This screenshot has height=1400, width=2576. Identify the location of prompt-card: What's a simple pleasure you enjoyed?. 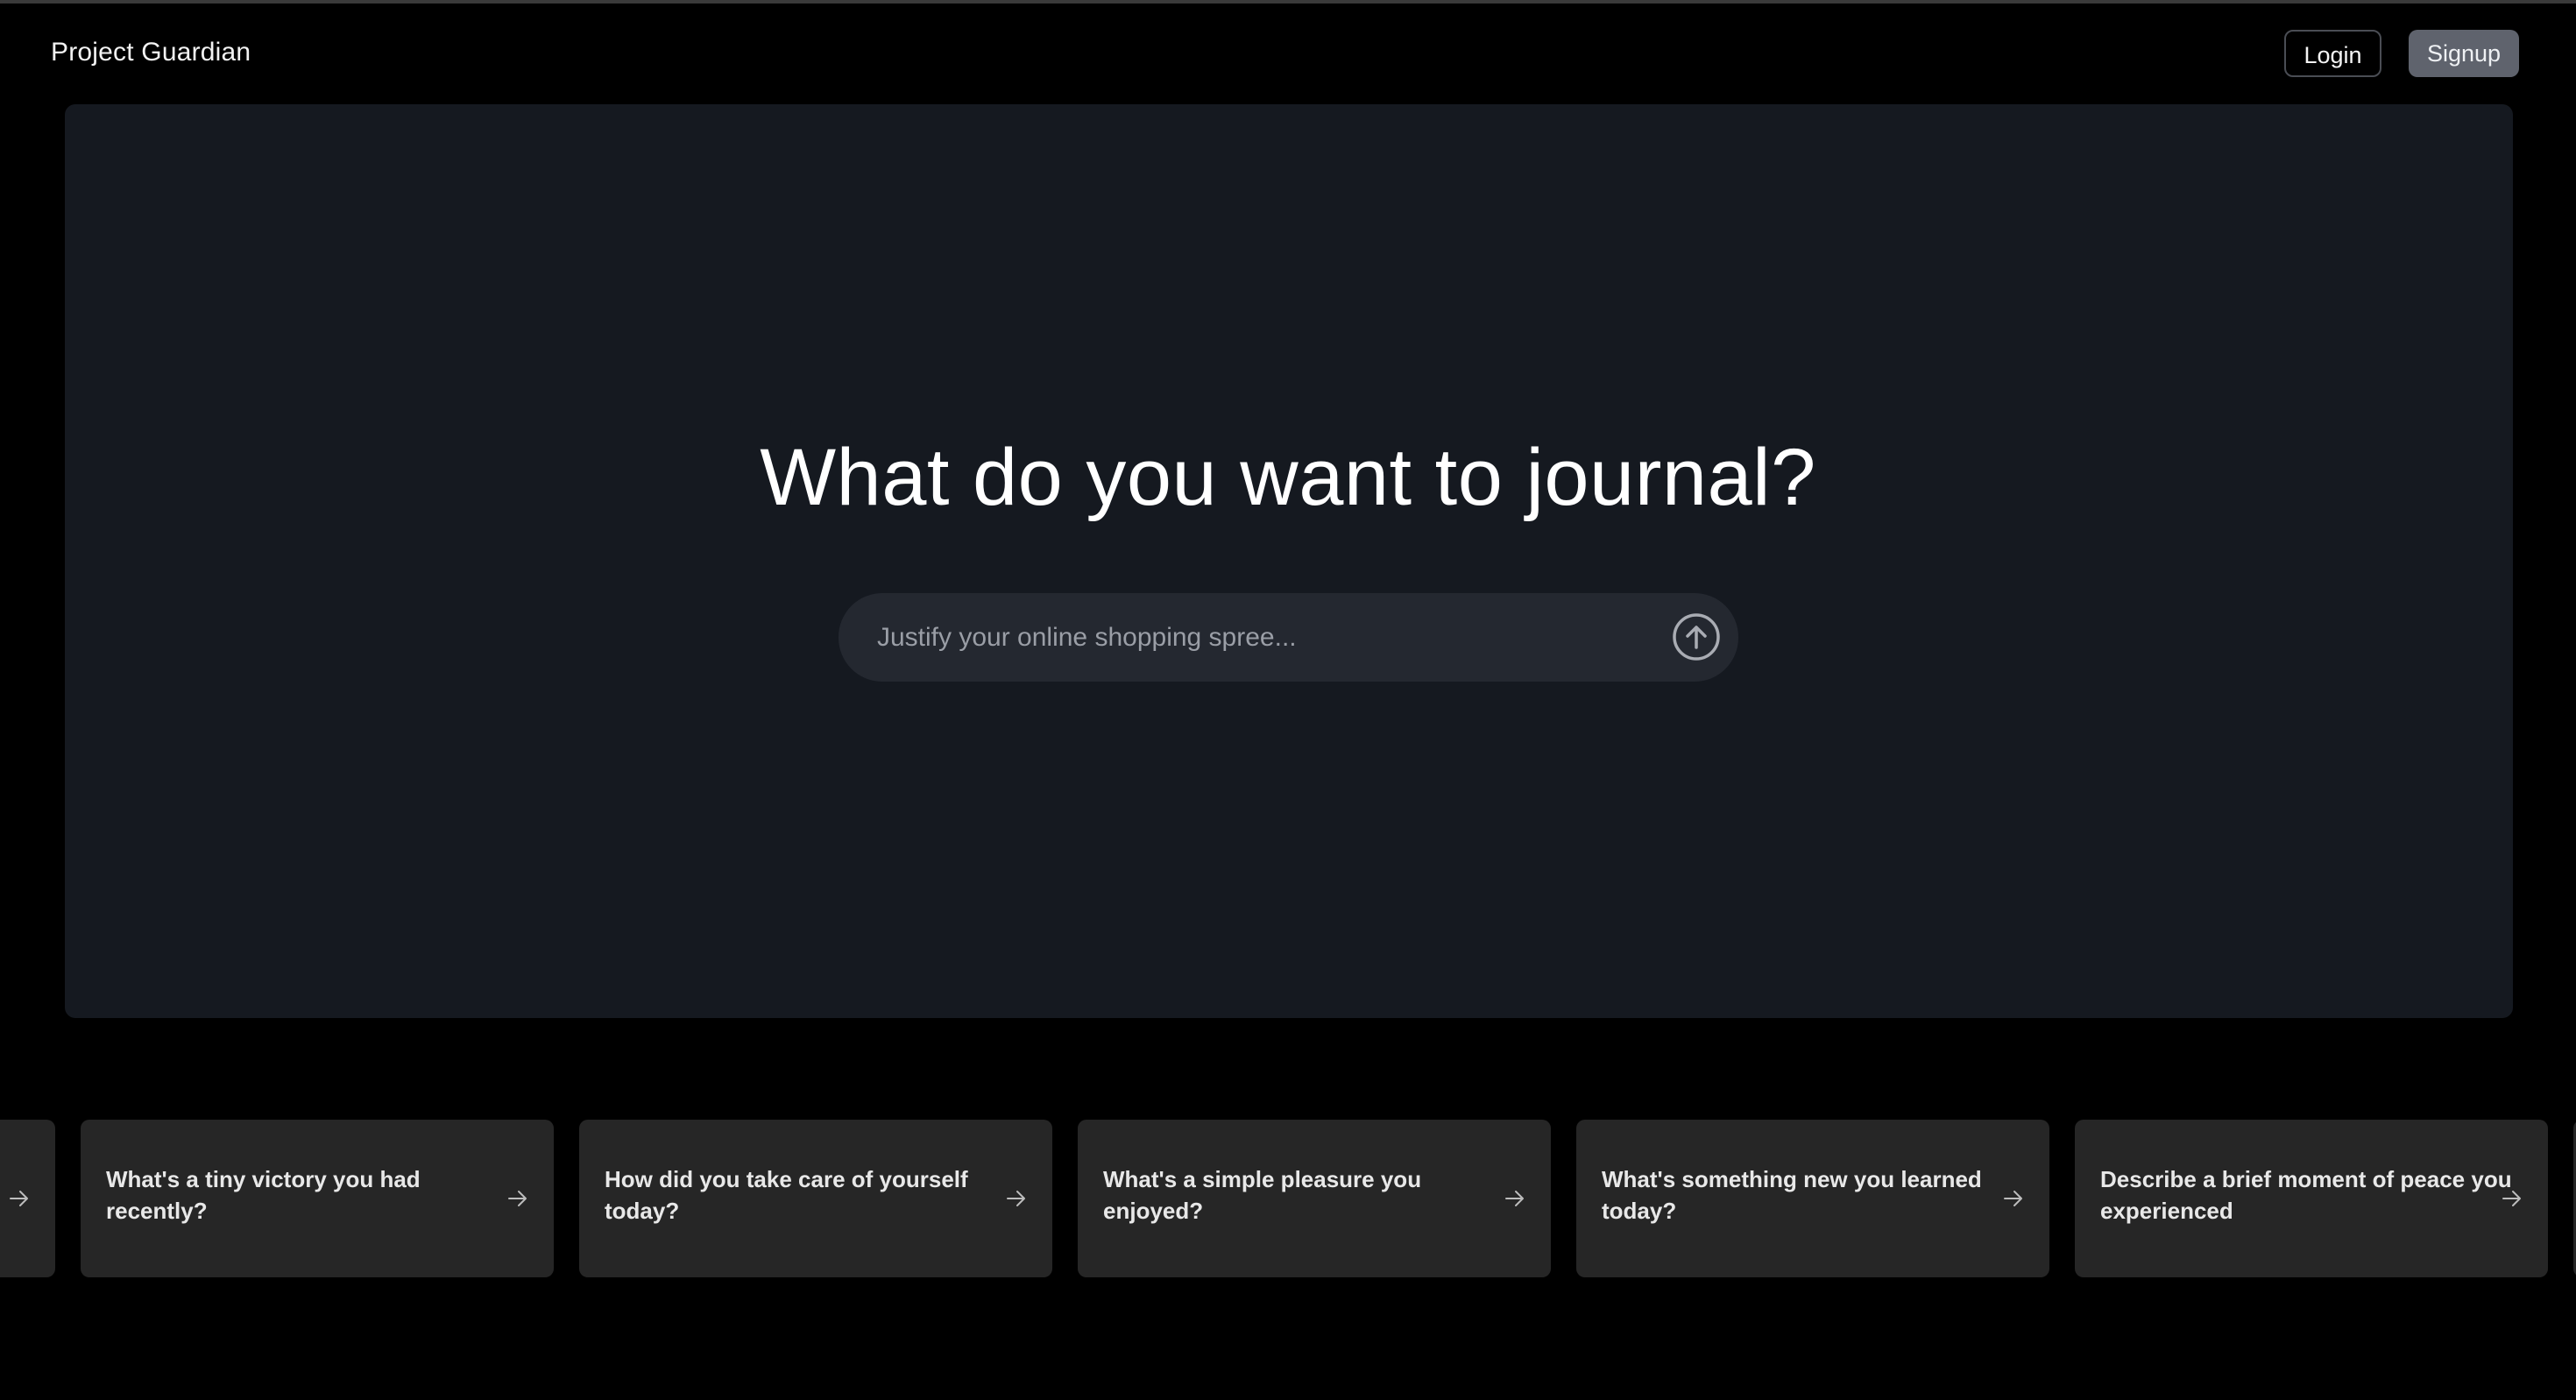
(1314, 1198).